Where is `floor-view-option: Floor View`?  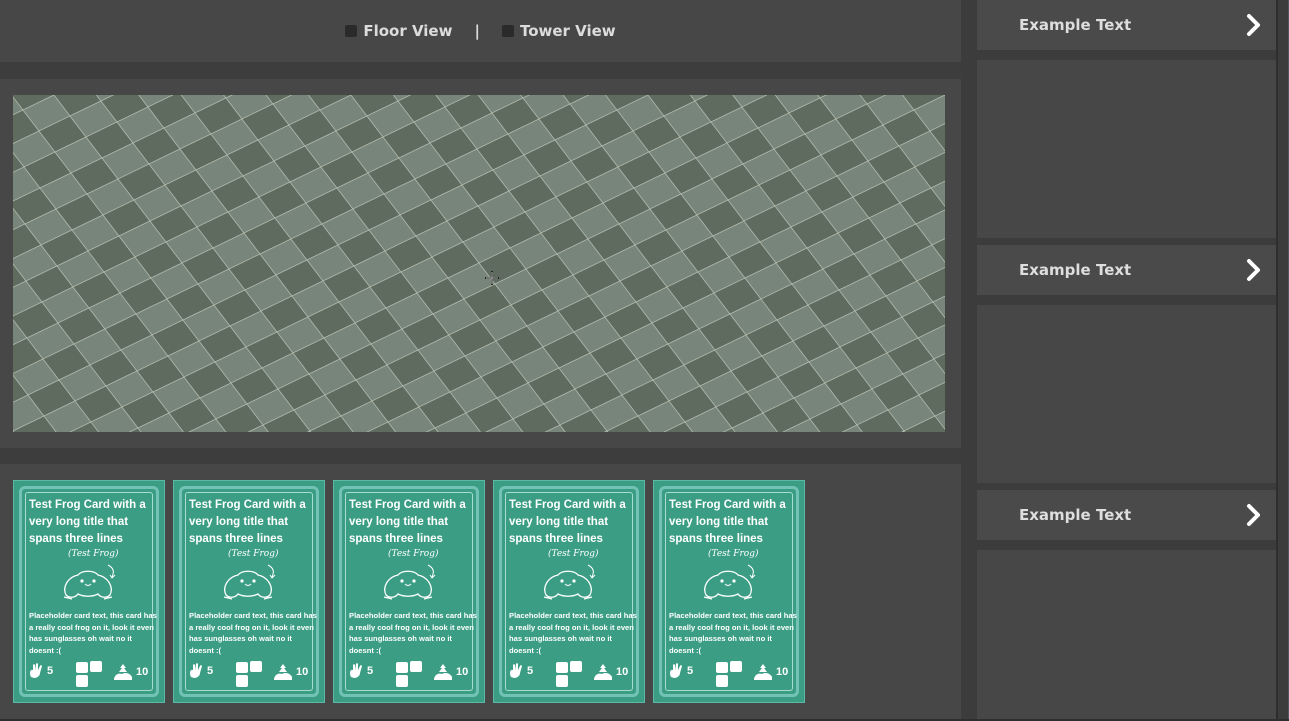 floor-view-option: Floor View is located at coordinates (398, 31).